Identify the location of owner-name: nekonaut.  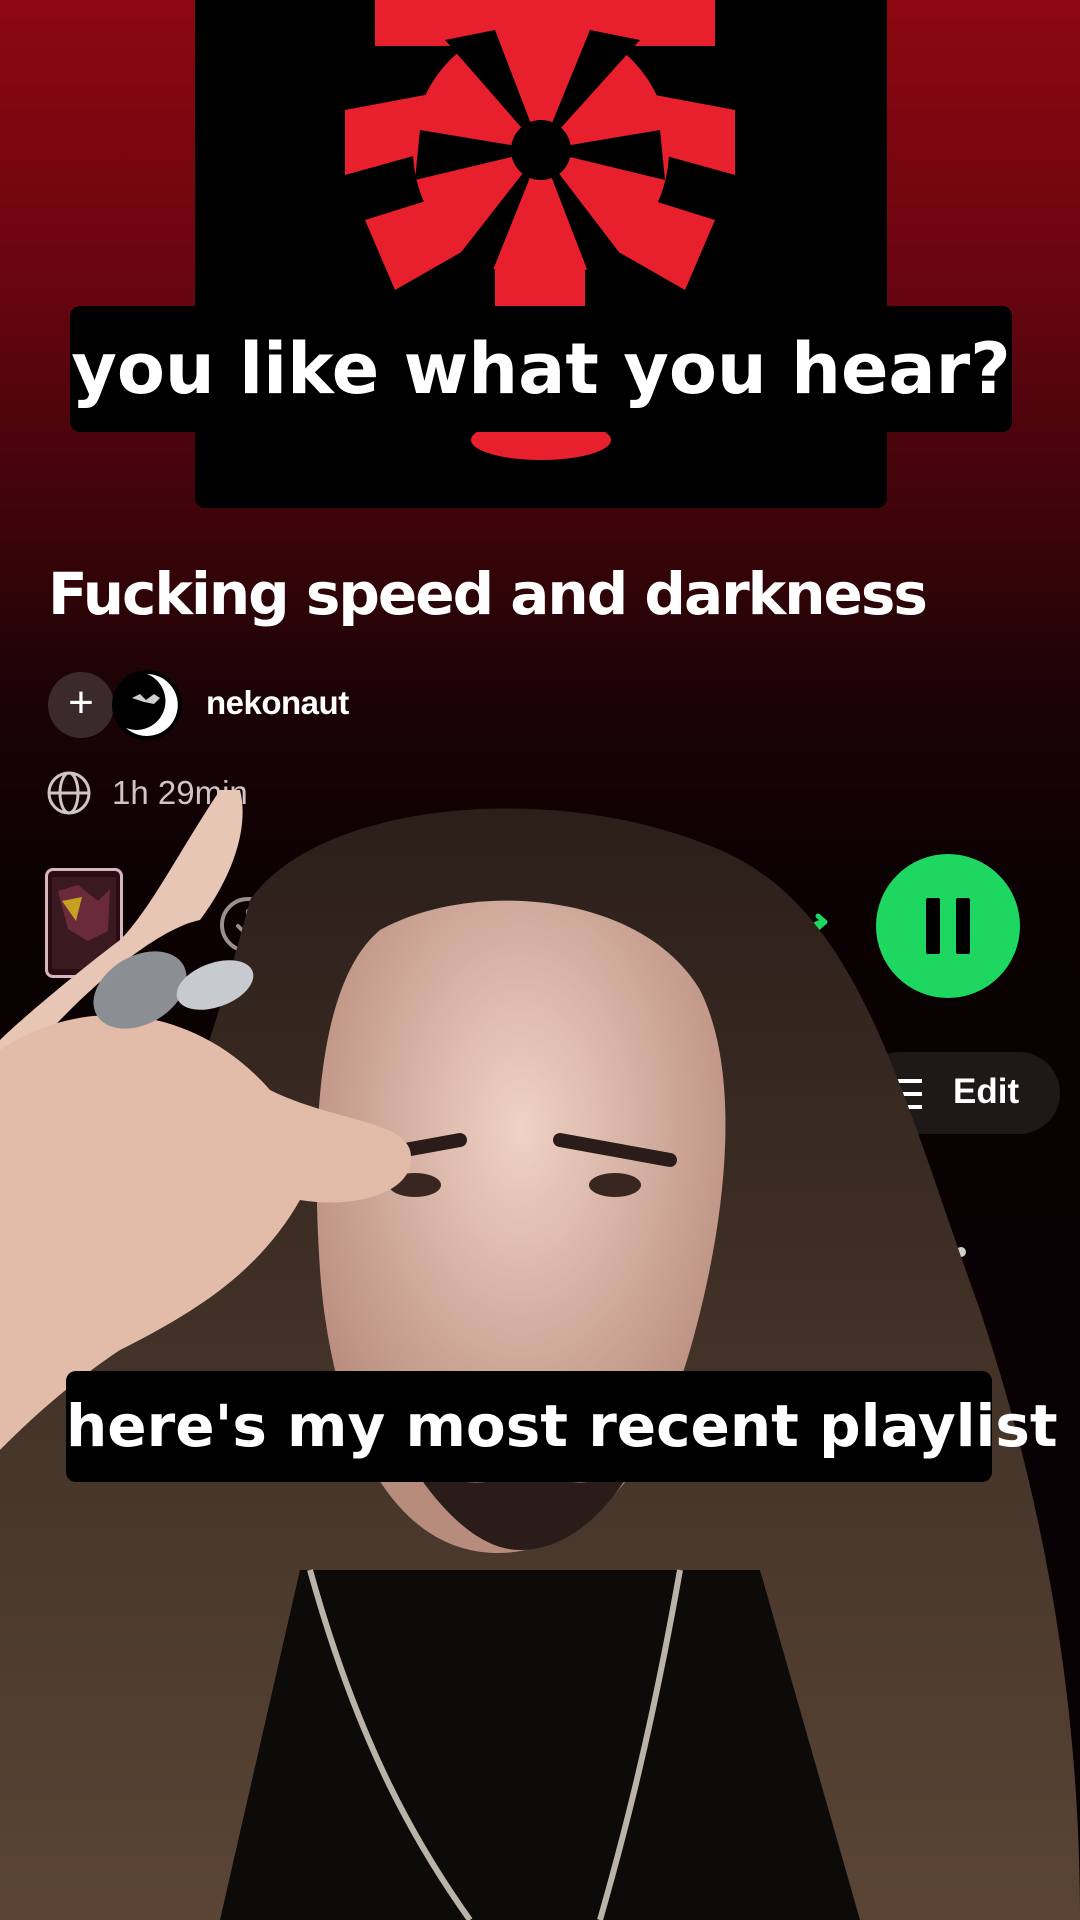
(277, 703).